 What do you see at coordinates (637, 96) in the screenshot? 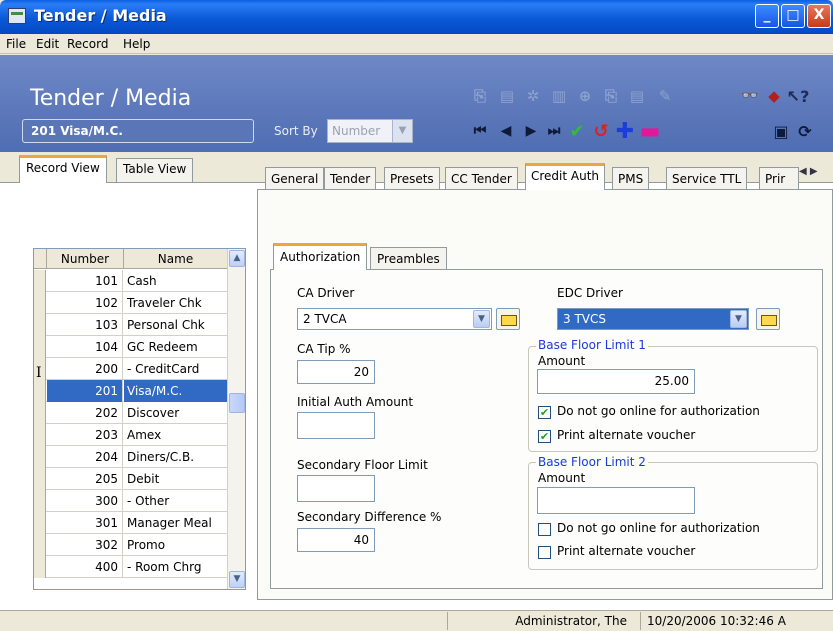
I see `paste-format-icon: ▤` at bounding box center [637, 96].